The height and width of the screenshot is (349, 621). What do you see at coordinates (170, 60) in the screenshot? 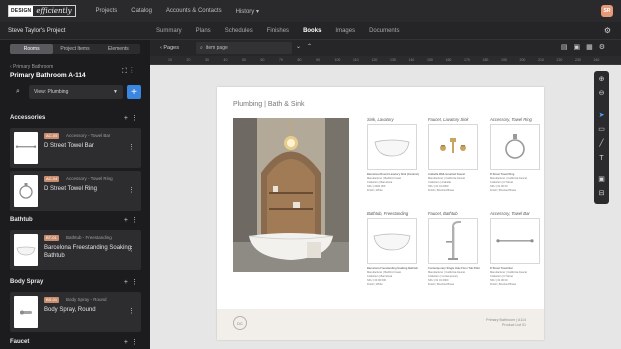
I see `ruler-tick-label: 10` at bounding box center [170, 60].